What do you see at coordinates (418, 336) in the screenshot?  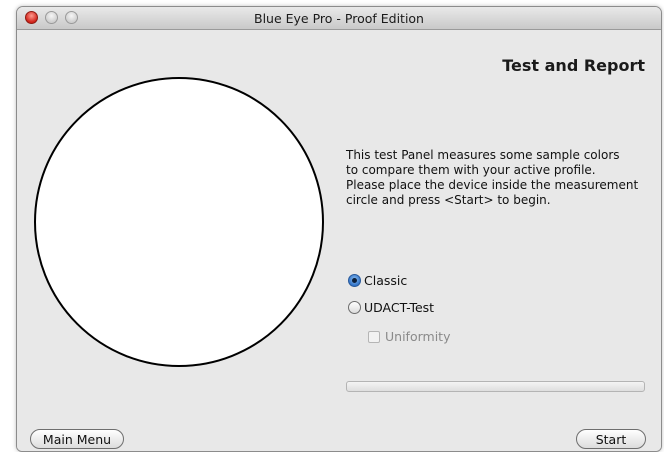 I see `uniformity-label: Uniformity` at bounding box center [418, 336].